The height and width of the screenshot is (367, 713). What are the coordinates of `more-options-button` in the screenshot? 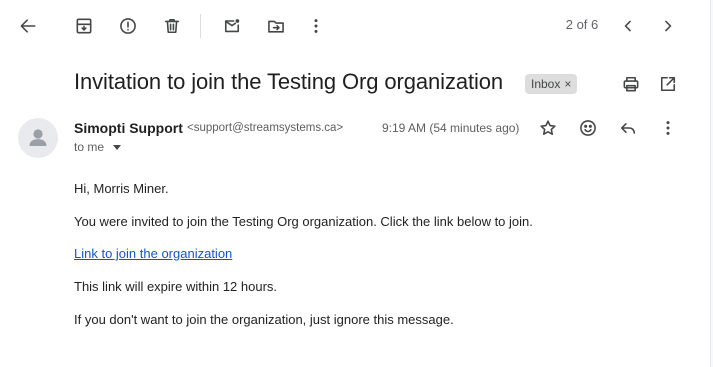 It's located at (316, 26).